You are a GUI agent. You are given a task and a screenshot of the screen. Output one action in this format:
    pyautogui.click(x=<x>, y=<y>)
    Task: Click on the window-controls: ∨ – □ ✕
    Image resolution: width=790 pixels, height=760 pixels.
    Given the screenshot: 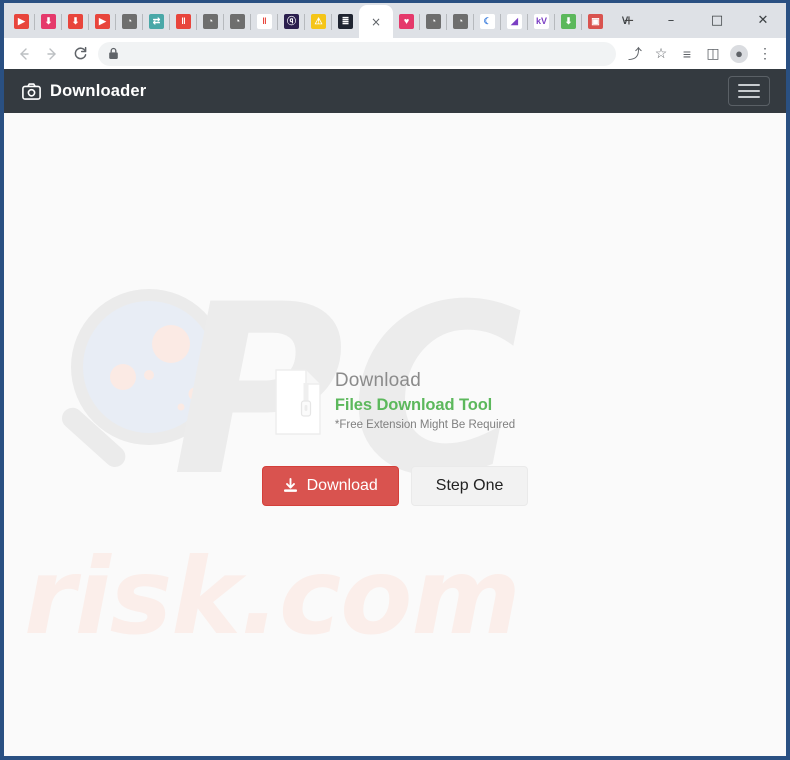 What is the action you would take?
    pyautogui.click(x=694, y=20)
    